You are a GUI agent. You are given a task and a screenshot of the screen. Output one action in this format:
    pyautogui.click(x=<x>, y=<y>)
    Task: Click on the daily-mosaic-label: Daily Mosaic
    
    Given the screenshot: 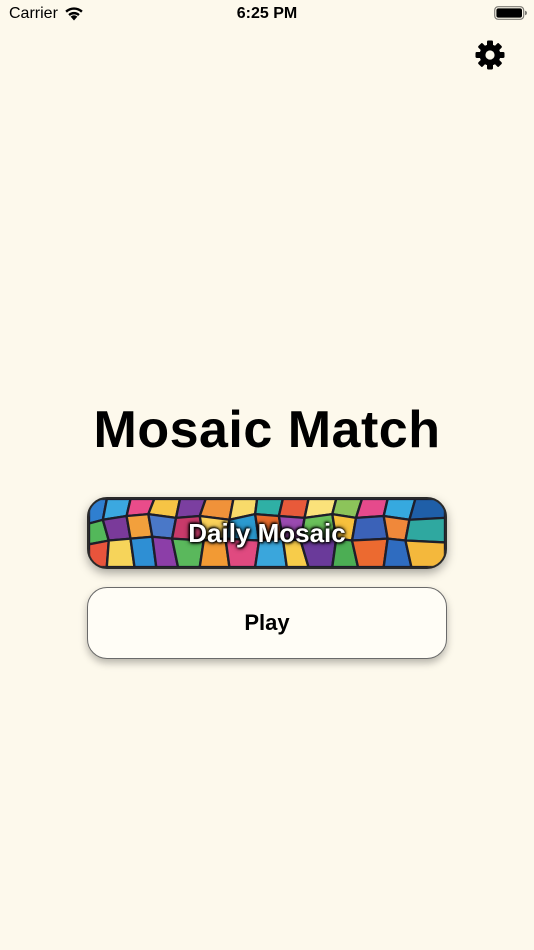 What is the action you would take?
    pyautogui.click(x=267, y=532)
    